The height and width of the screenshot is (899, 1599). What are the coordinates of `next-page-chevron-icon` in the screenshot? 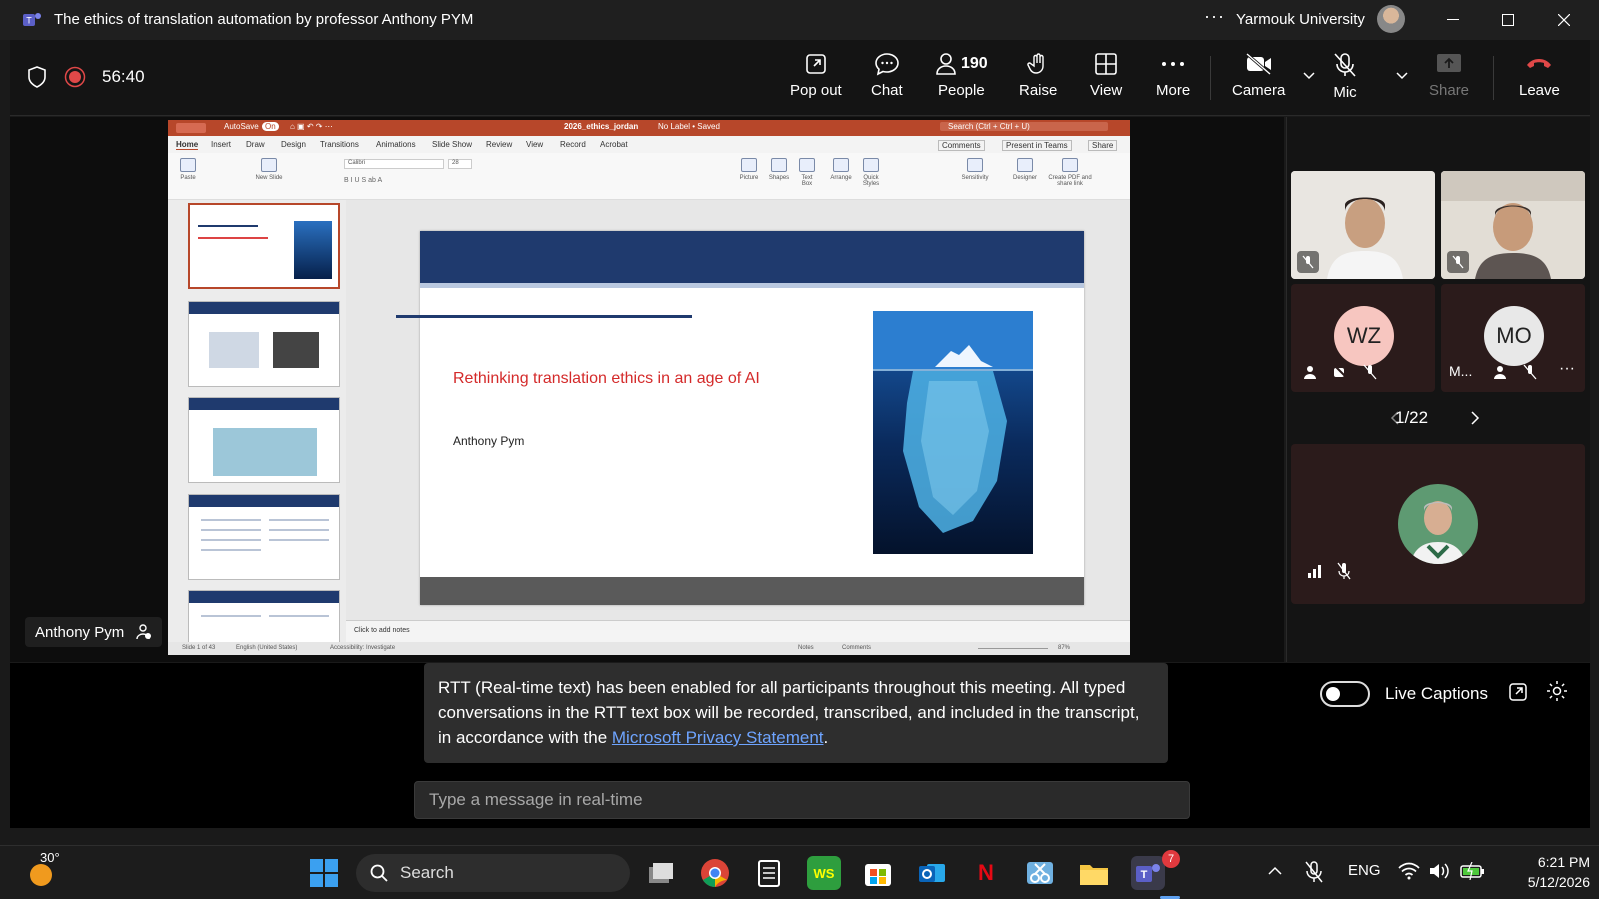 It's located at (1475, 418).